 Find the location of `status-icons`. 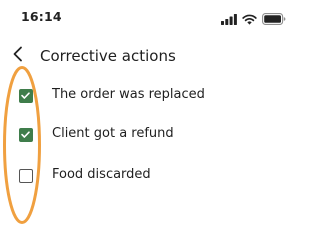

status-icons is located at coordinates (253, 19).